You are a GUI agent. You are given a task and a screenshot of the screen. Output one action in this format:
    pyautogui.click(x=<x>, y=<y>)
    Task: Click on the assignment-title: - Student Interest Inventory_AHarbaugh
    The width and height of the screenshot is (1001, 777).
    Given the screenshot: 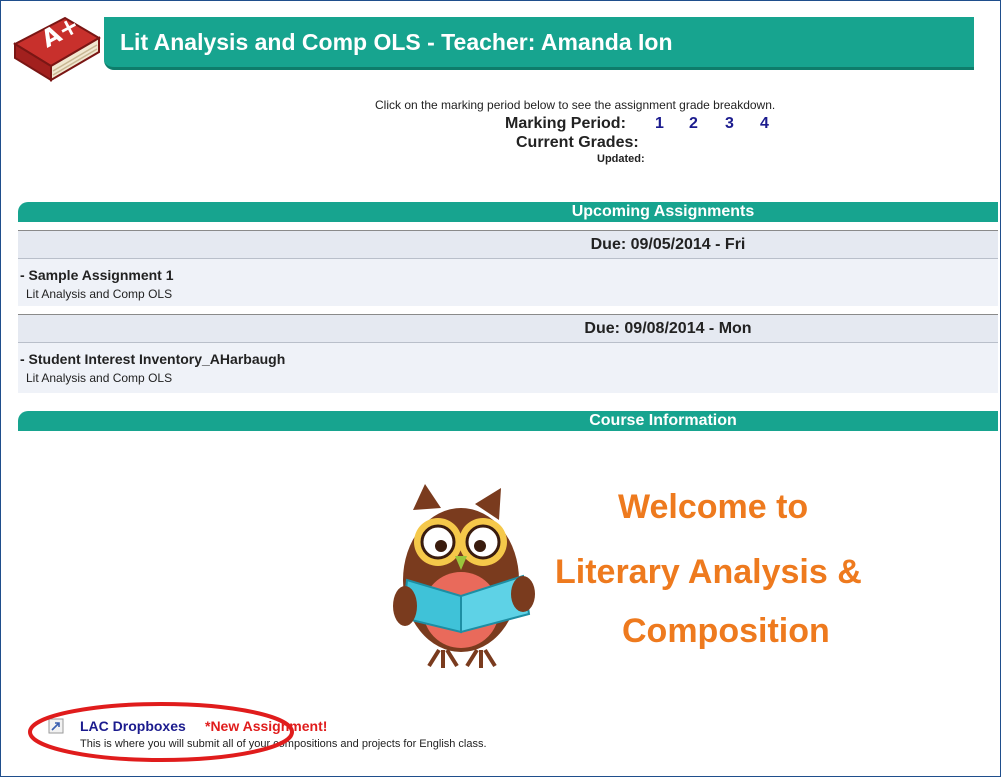 What is the action you would take?
    pyautogui.click(x=152, y=359)
    